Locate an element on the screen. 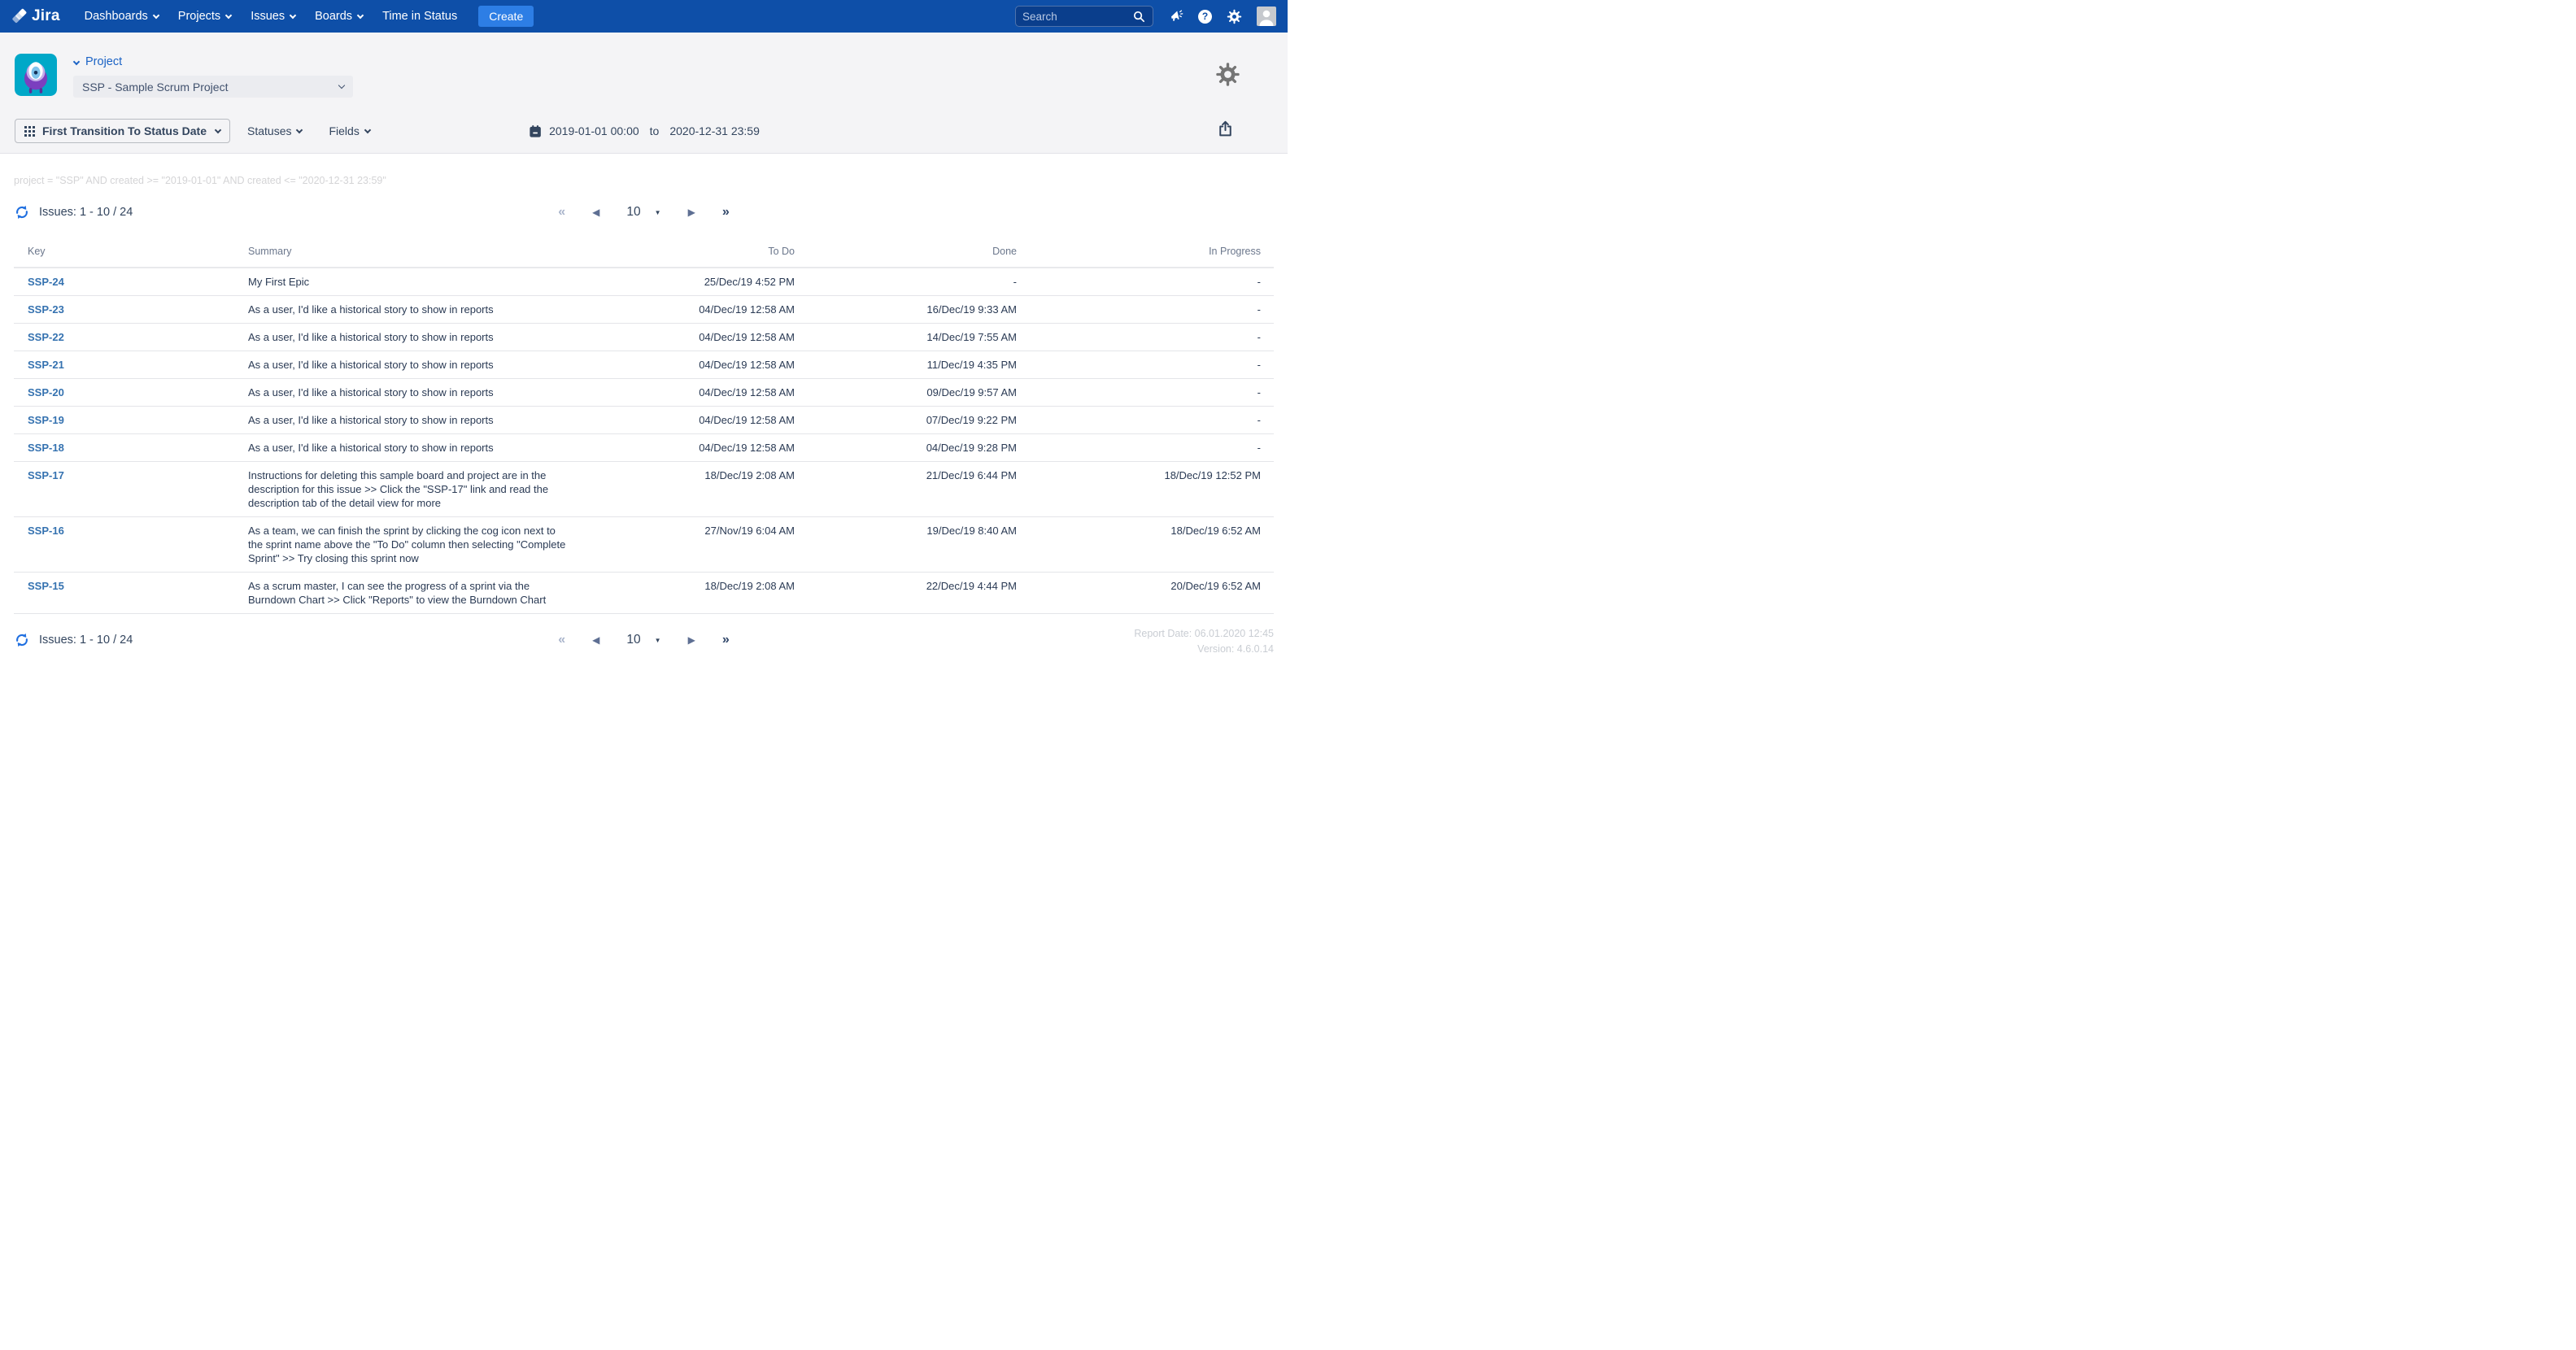 Image resolution: width=2576 pixels, height=1350 pixels. date-range-picker: 2019-01-01 00:00 to 2020-12-31 23:59 is located at coordinates (644, 131).